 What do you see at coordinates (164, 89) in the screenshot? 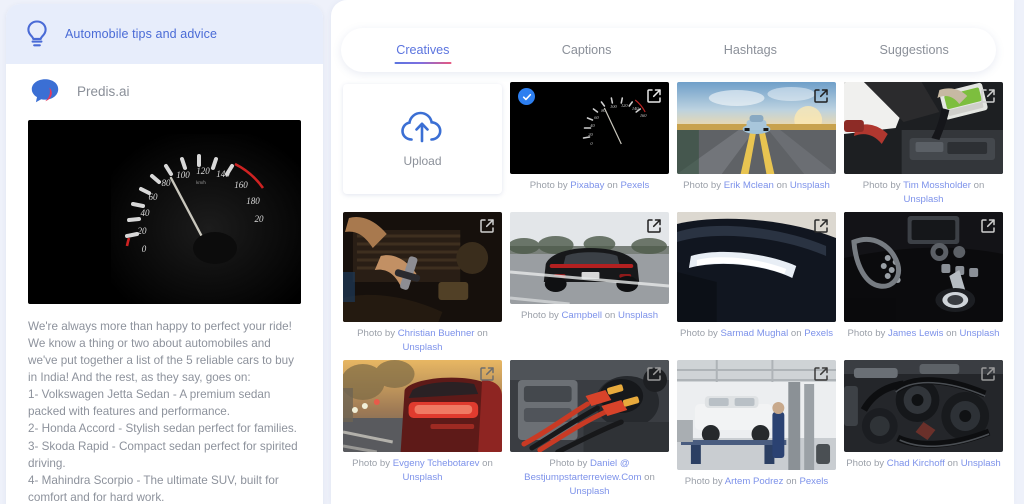
I see `brand-row: Predis.ai` at bounding box center [164, 89].